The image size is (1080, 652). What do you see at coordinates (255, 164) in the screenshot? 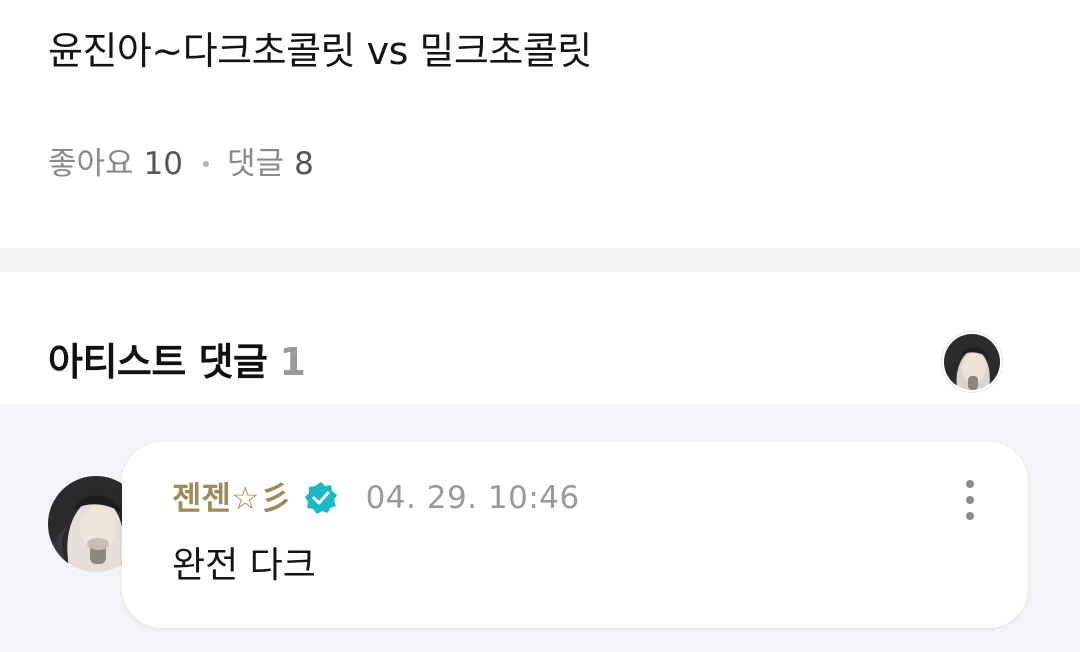
I see `comments-label: 댓글` at bounding box center [255, 164].